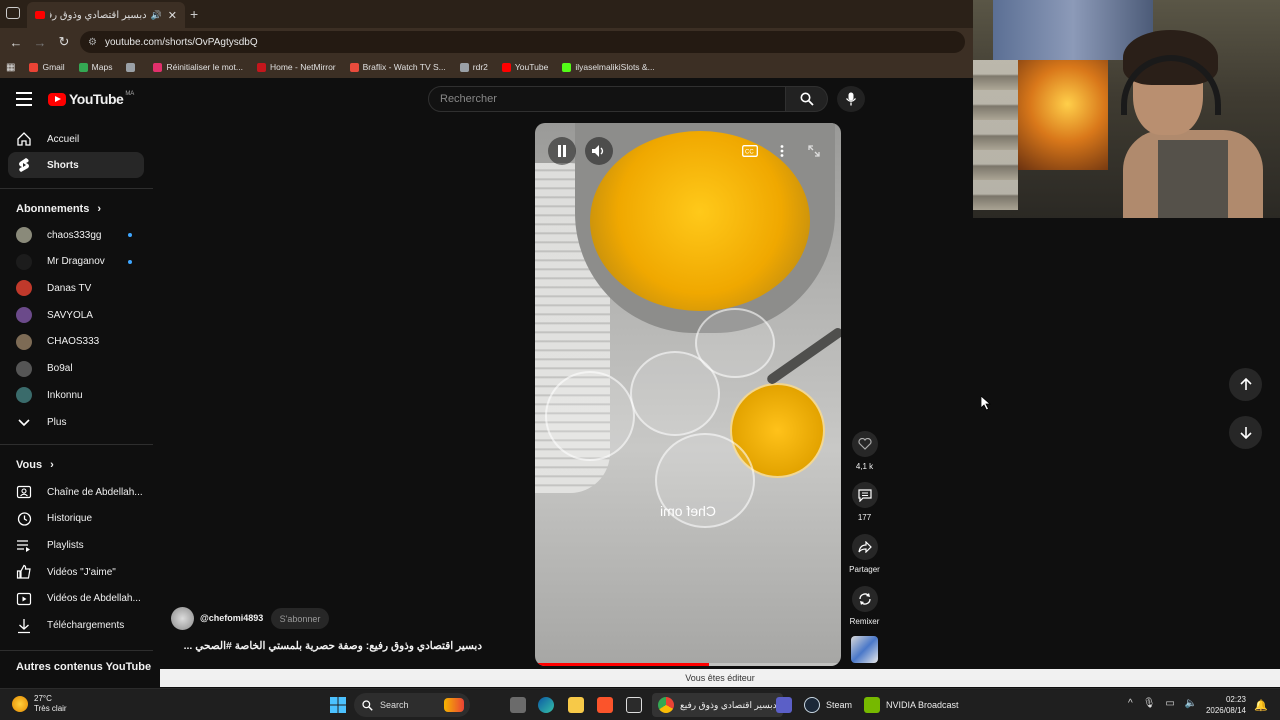 This screenshot has height=720, width=1280. What do you see at coordinates (599, 151) in the screenshot?
I see `volume-button` at bounding box center [599, 151].